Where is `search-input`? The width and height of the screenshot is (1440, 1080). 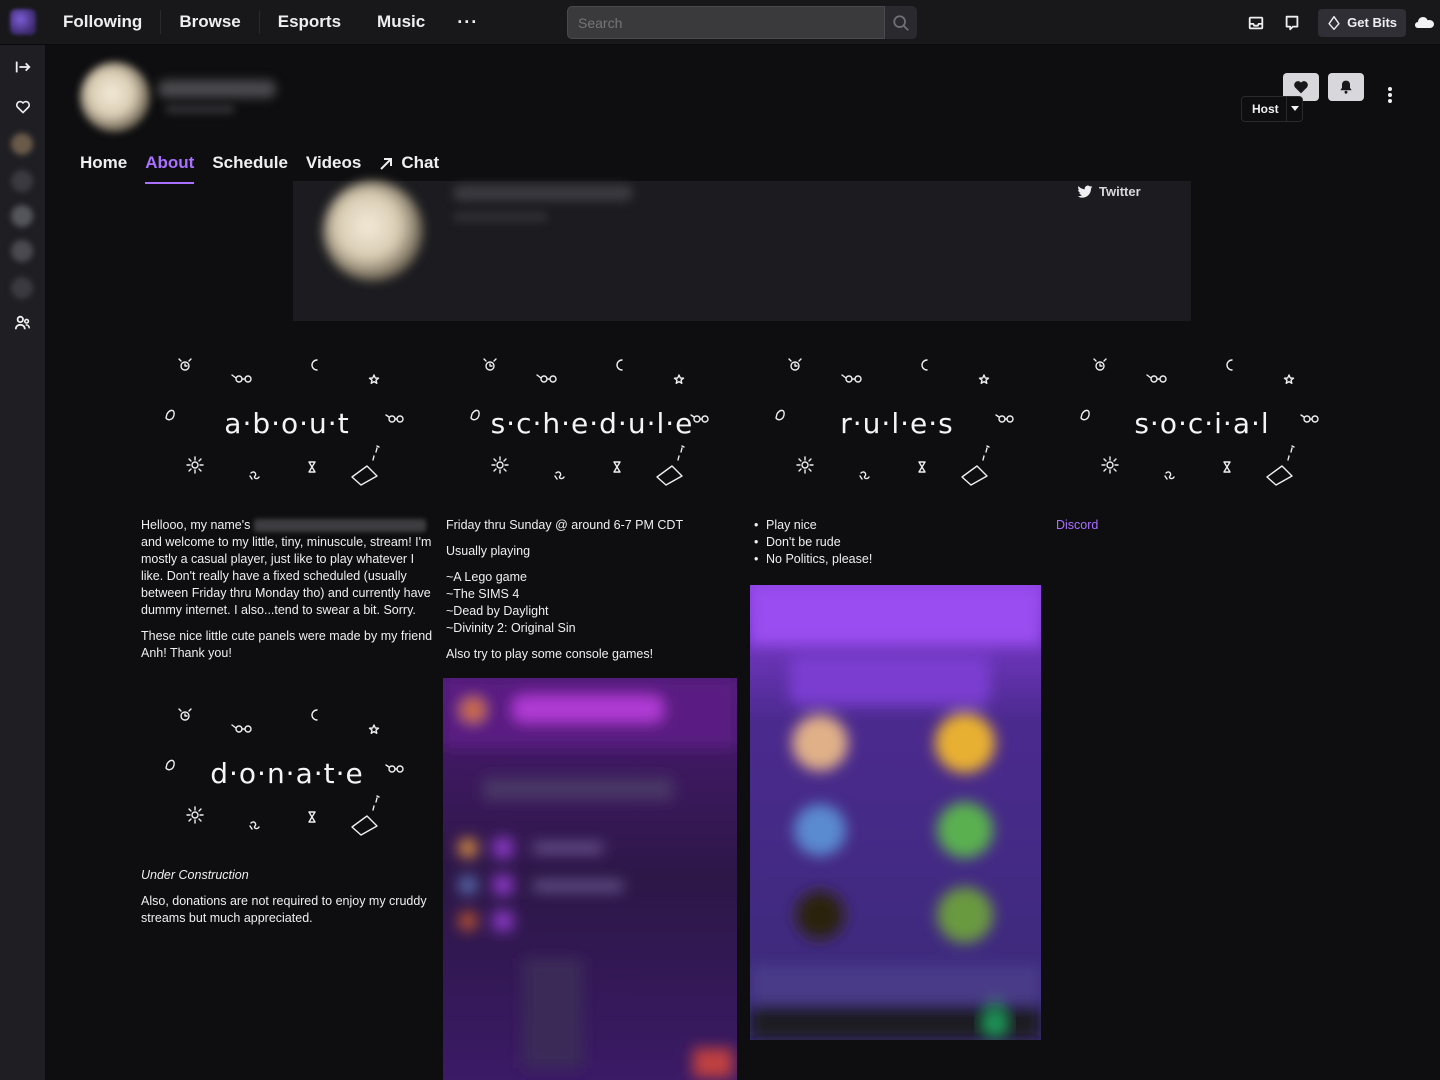 search-input is located at coordinates (726, 22).